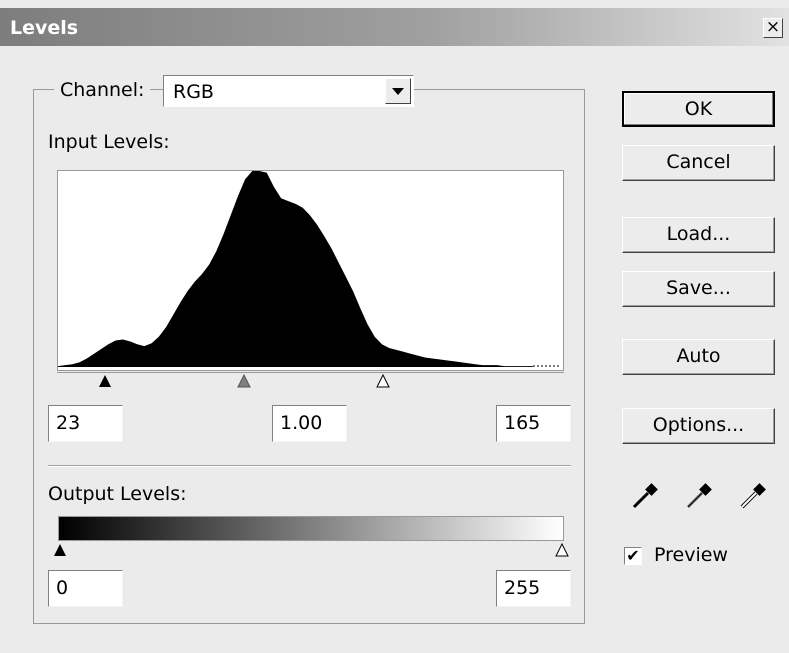 The width and height of the screenshot is (789, 653). I want to click on window-title: Levels, so click(44, 28).